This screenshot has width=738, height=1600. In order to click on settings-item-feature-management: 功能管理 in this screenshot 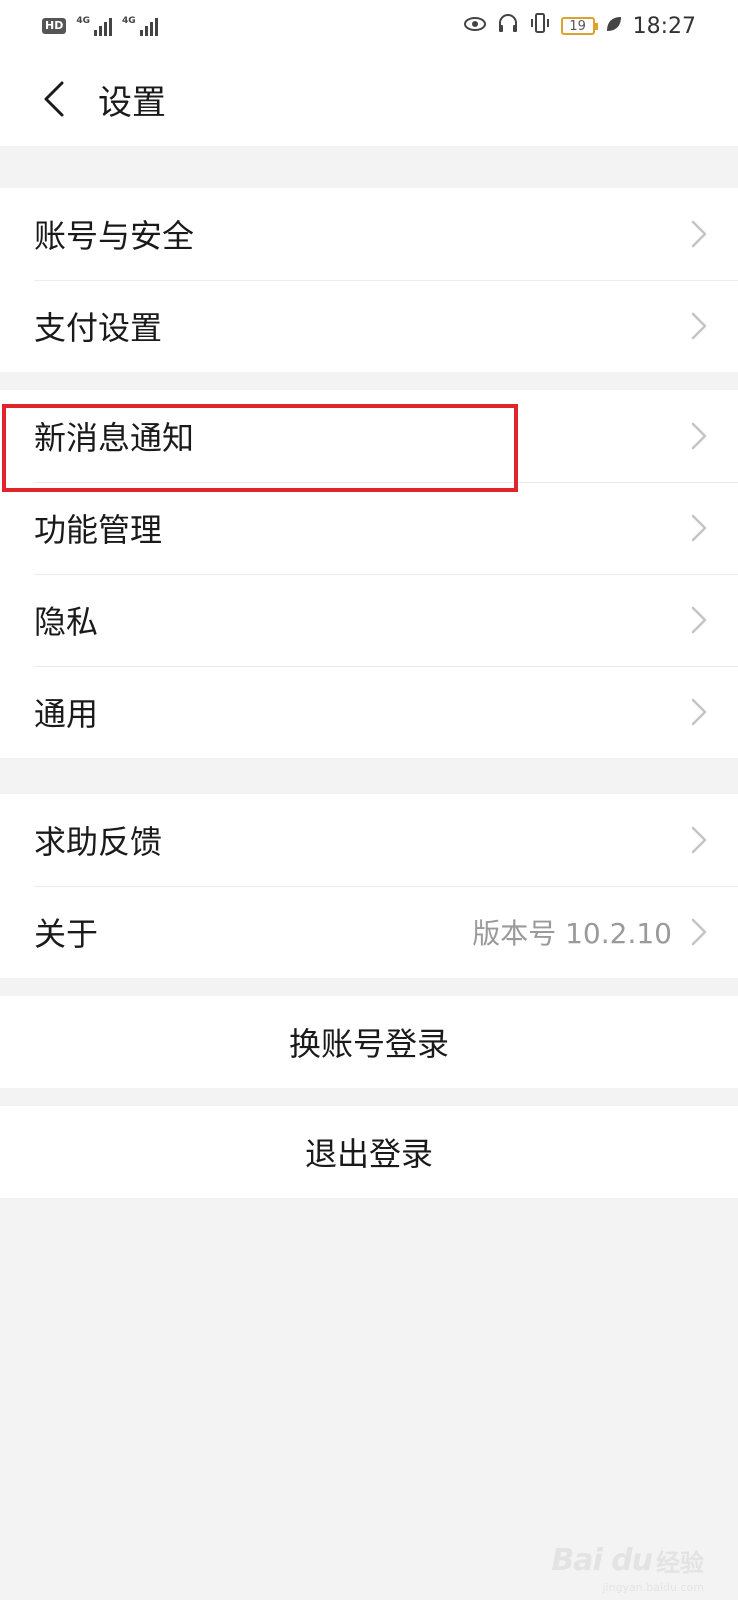, I will do `click(369, 528)`.